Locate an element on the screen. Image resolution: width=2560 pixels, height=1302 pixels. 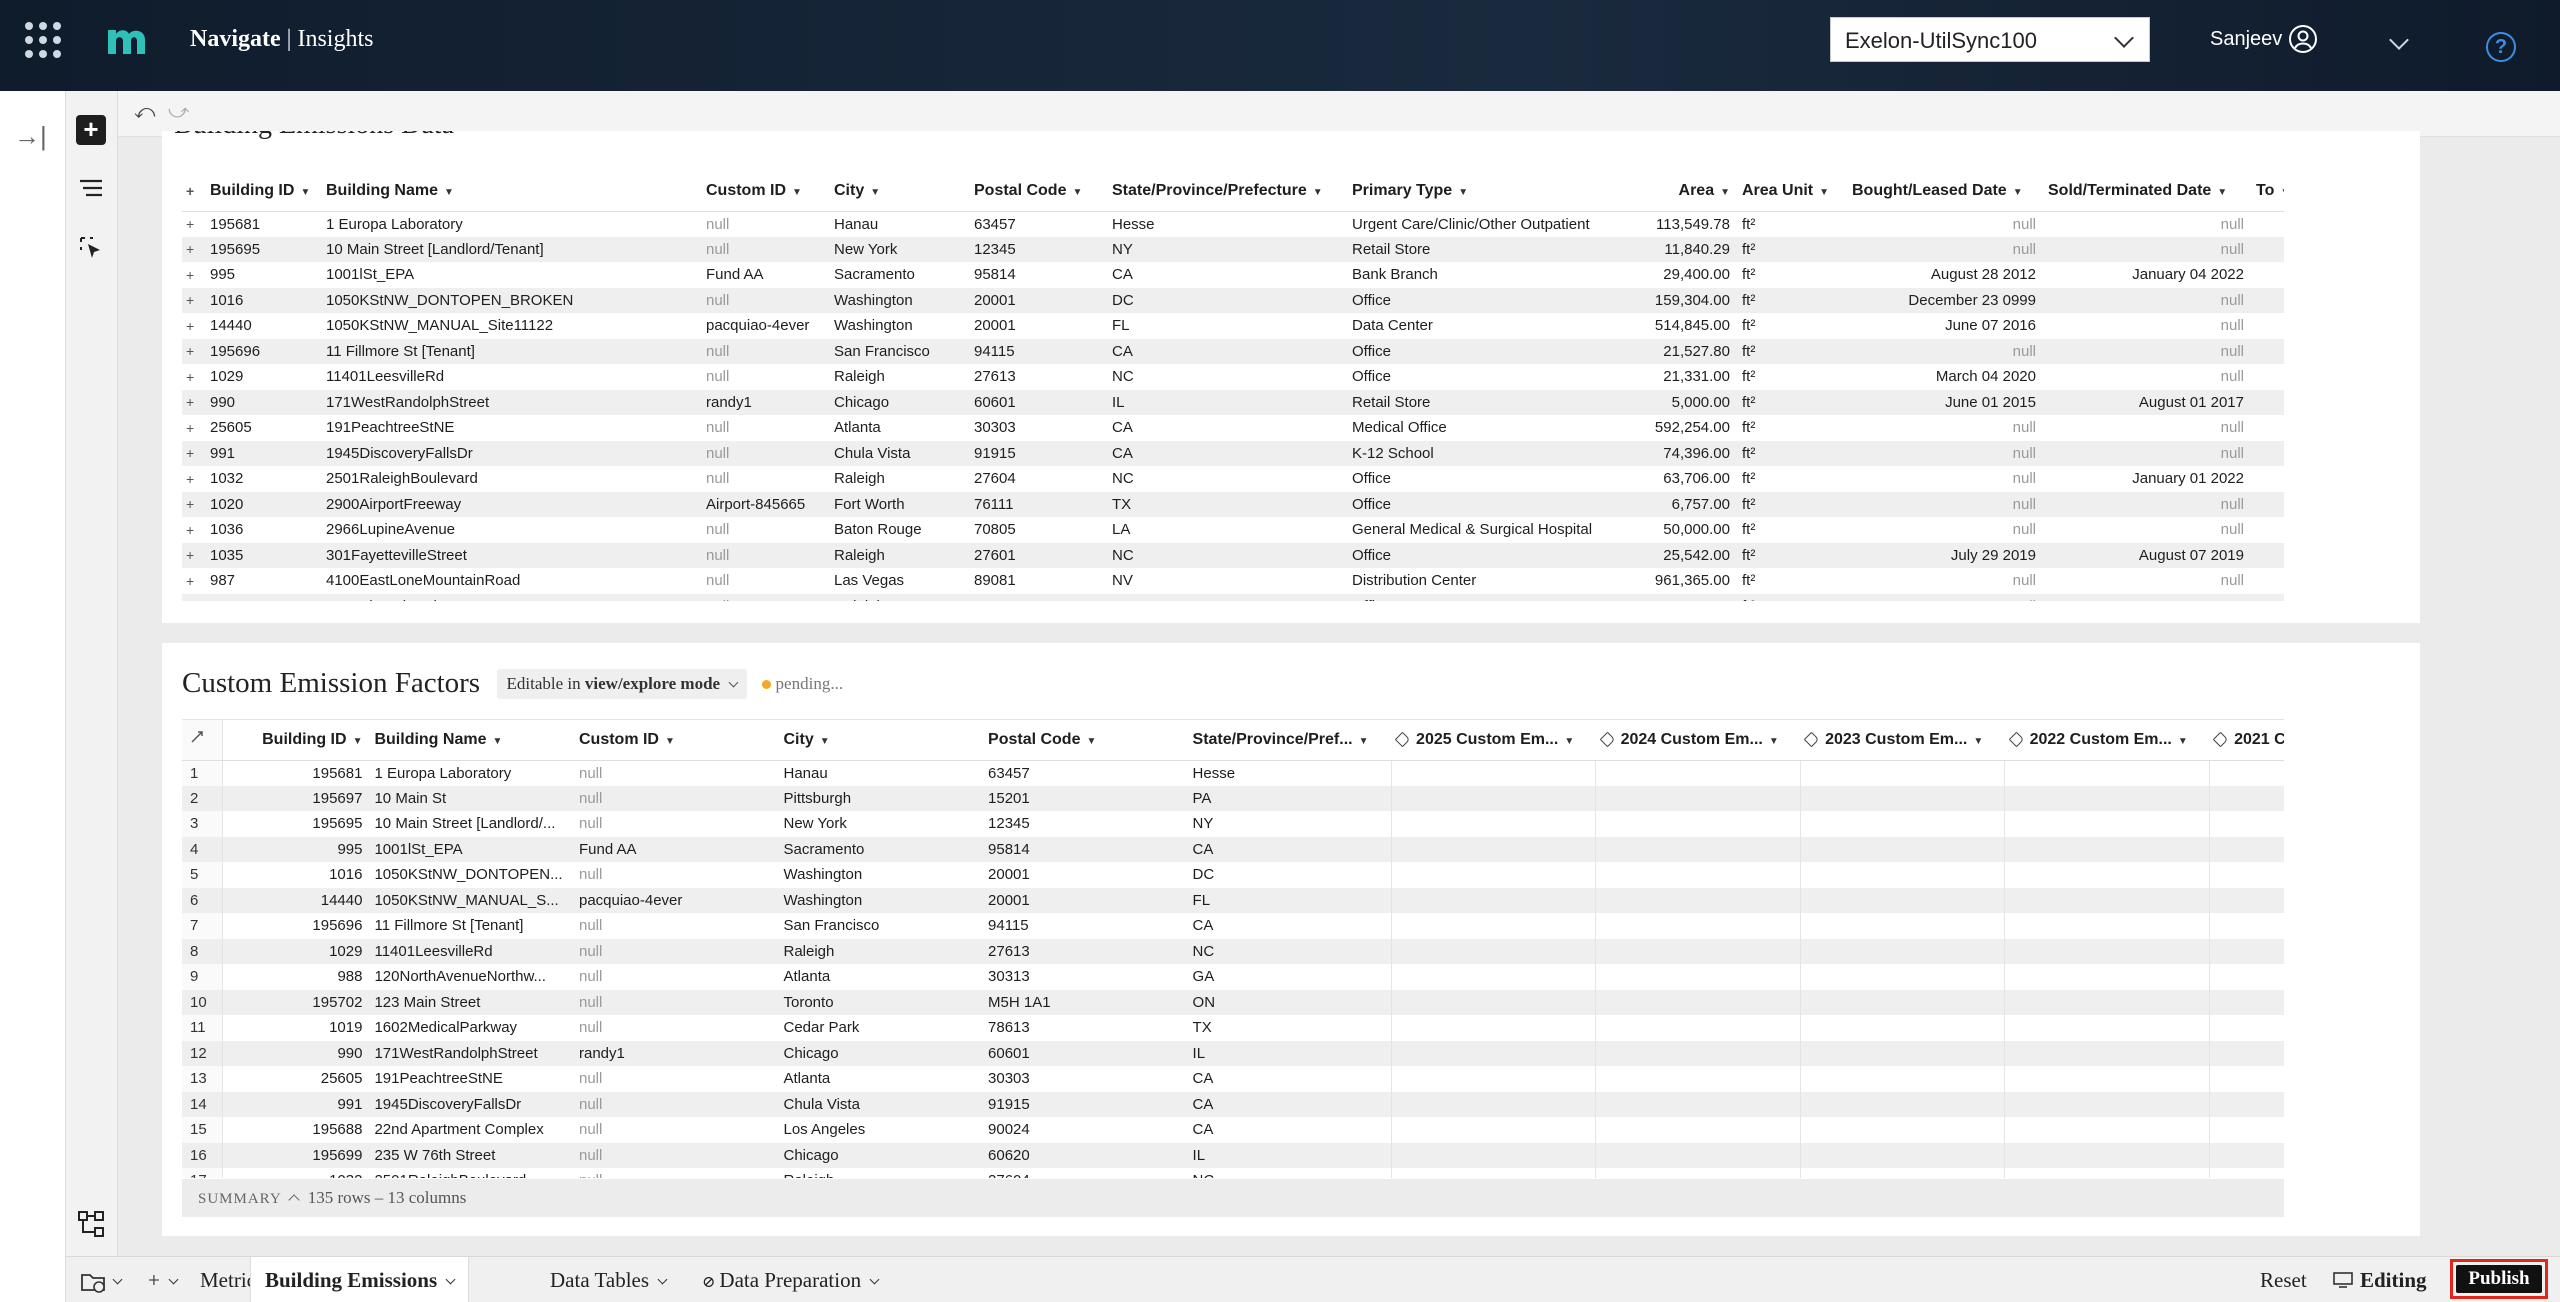
apps-grid-icon is located at coordinates (43, 40).